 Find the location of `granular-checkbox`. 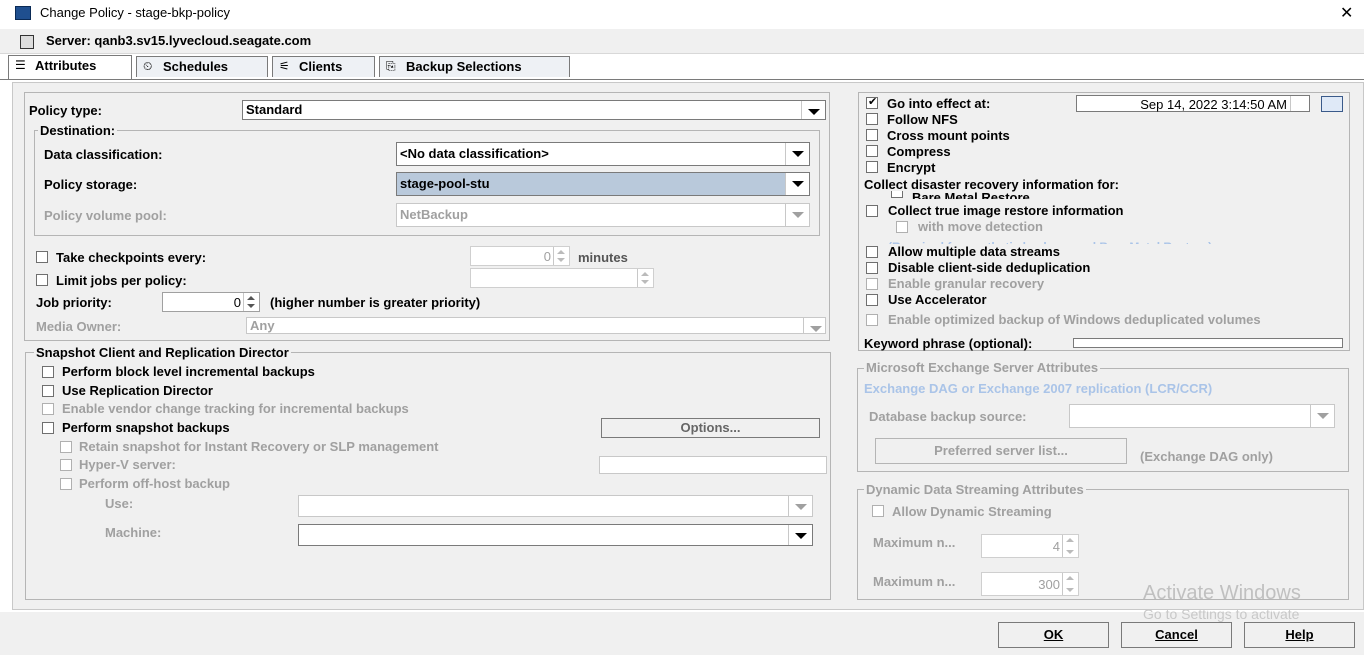

granular-checkbox is located at coordinates (872, 284).